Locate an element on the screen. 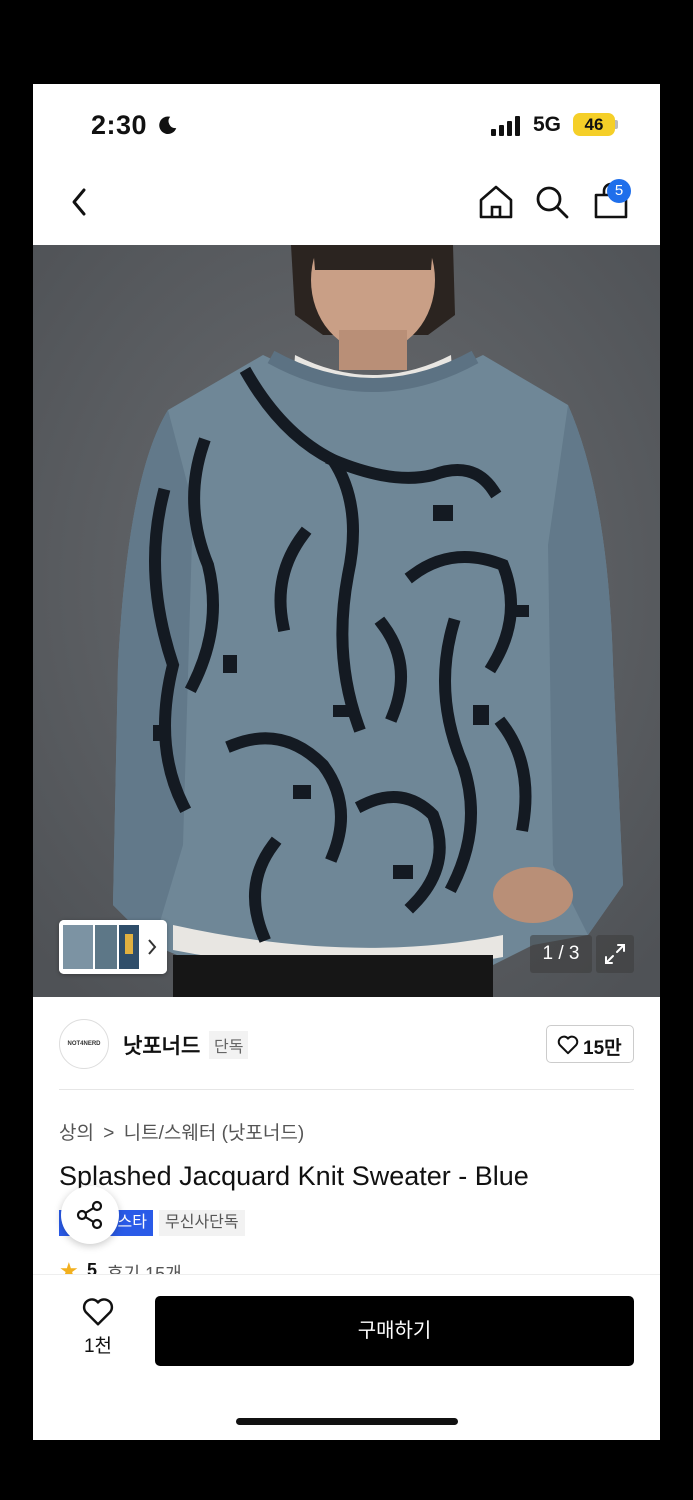 The height and width of the screenshot is (1500, 693). breadcrumb: 상의 > 니트/스웨터 (낫포너드) is located at coordinates (181, 1131).